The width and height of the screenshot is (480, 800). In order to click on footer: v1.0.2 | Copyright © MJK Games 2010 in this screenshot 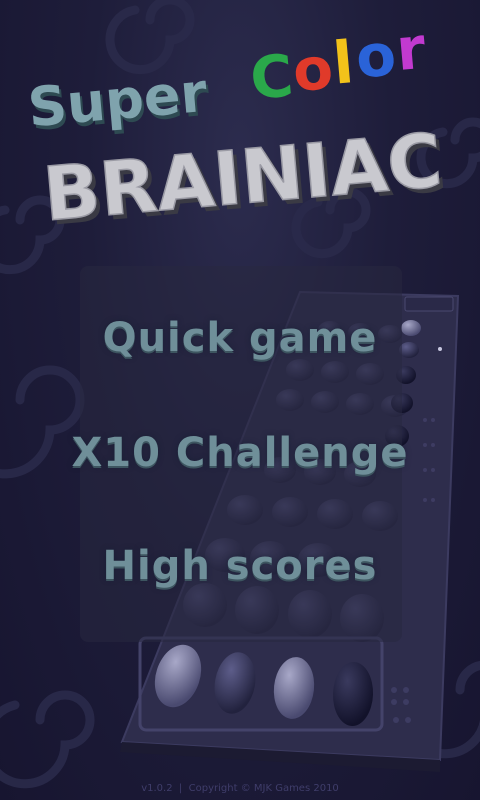, I will do `click(240, 788)`.